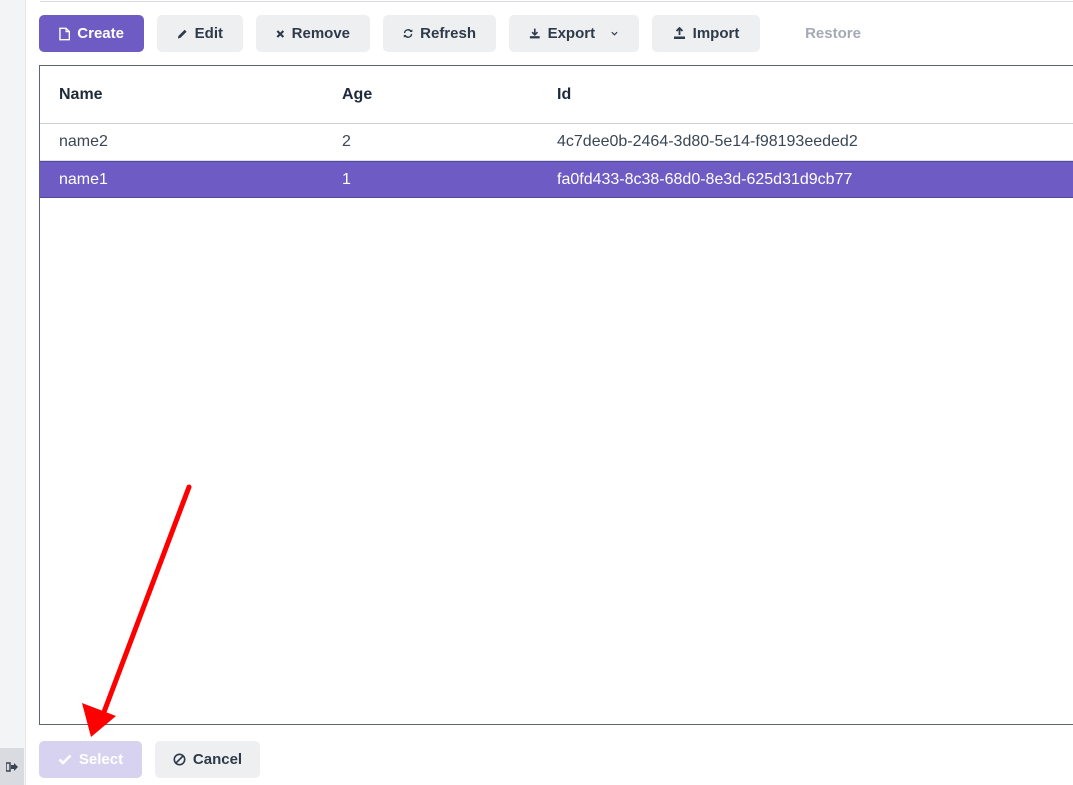 Image resolution: width=1073 pixels, height=785 pixels. What do you see at coordinates (179, 759) in the screenshot?
I see `cancel-icon` at bounding box center [179, 759].